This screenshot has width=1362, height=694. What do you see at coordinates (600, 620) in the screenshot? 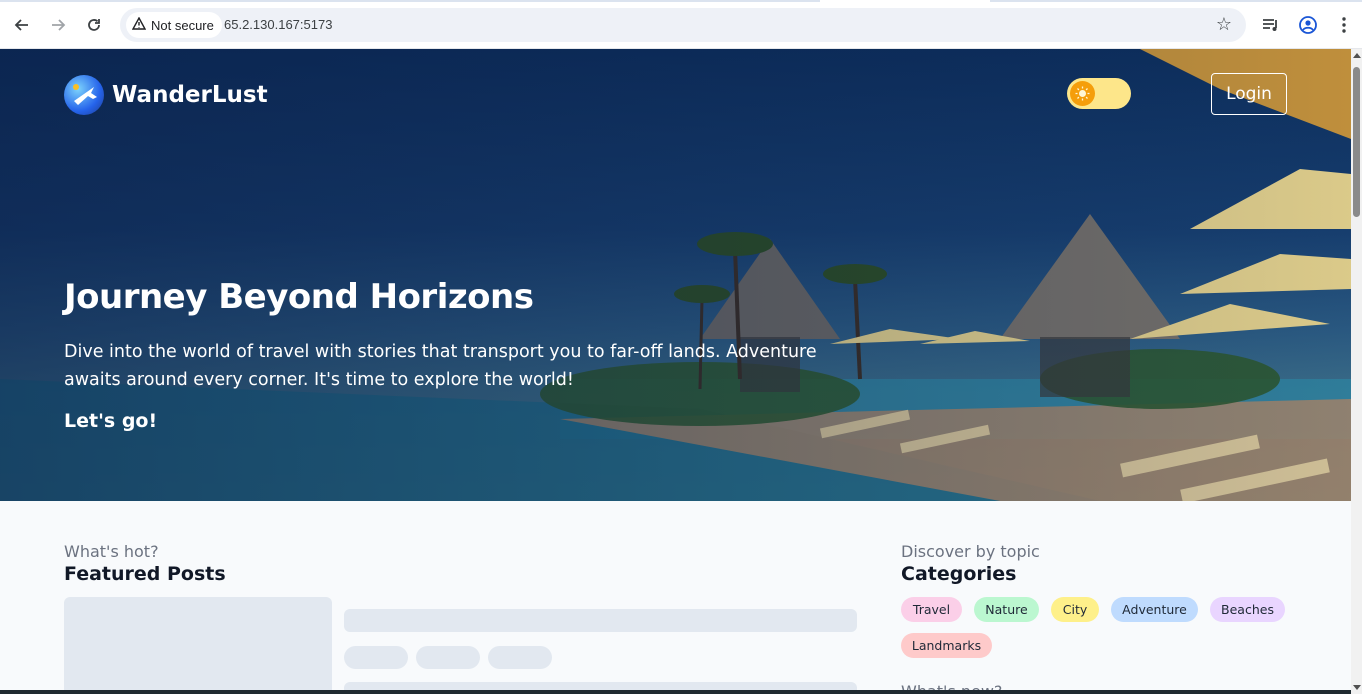
I see `featured-post-title-skeleton` at bounding box center [600, 620].